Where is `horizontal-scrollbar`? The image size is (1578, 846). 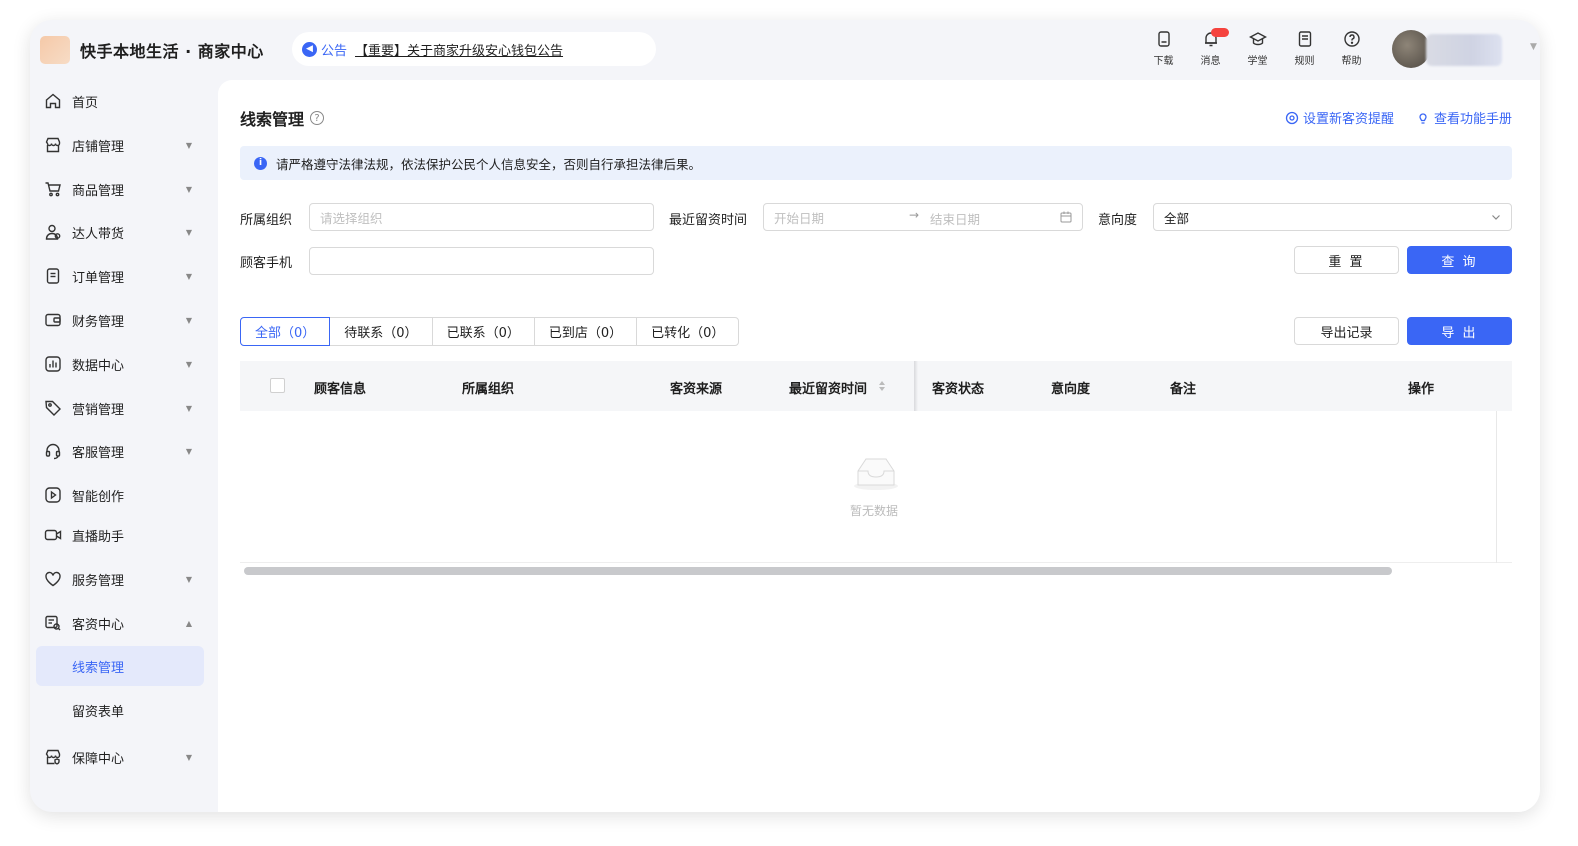 horizontal-scrollbar is located at coordinates (818, 571).